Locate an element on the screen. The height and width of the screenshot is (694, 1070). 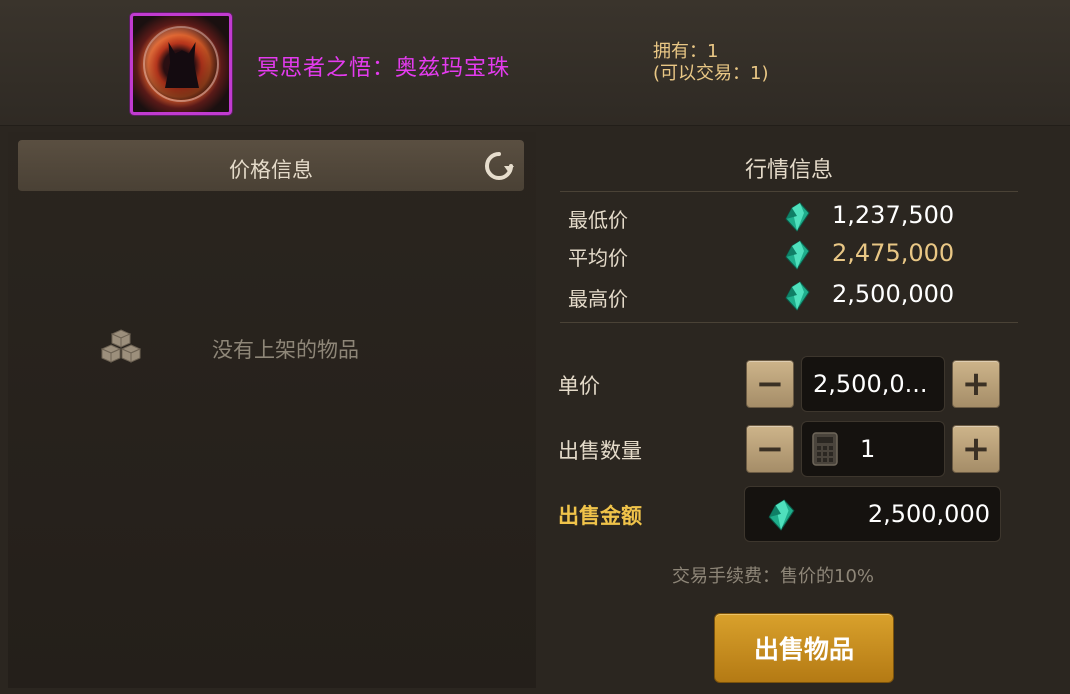
refresh-button is located at coordinates (499, 166).